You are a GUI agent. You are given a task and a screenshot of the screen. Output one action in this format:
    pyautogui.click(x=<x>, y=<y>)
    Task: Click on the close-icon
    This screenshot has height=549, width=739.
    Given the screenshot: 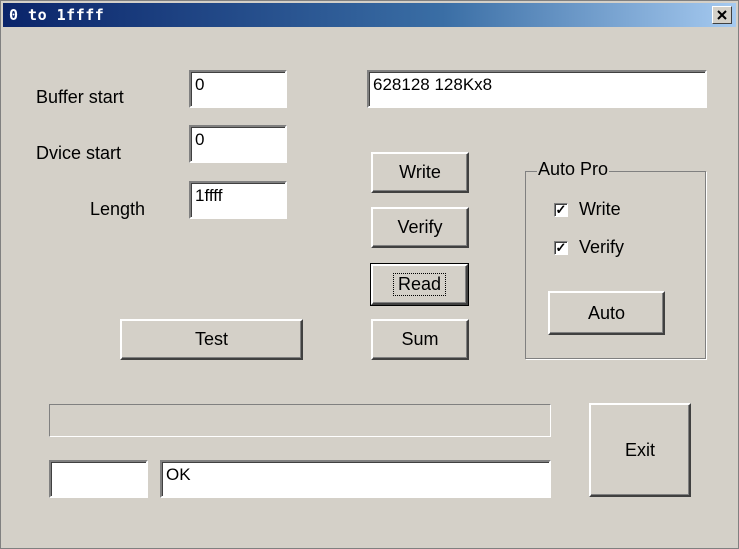 What is the action you would take?
    pyautogui.click(x=722, y=14)
    